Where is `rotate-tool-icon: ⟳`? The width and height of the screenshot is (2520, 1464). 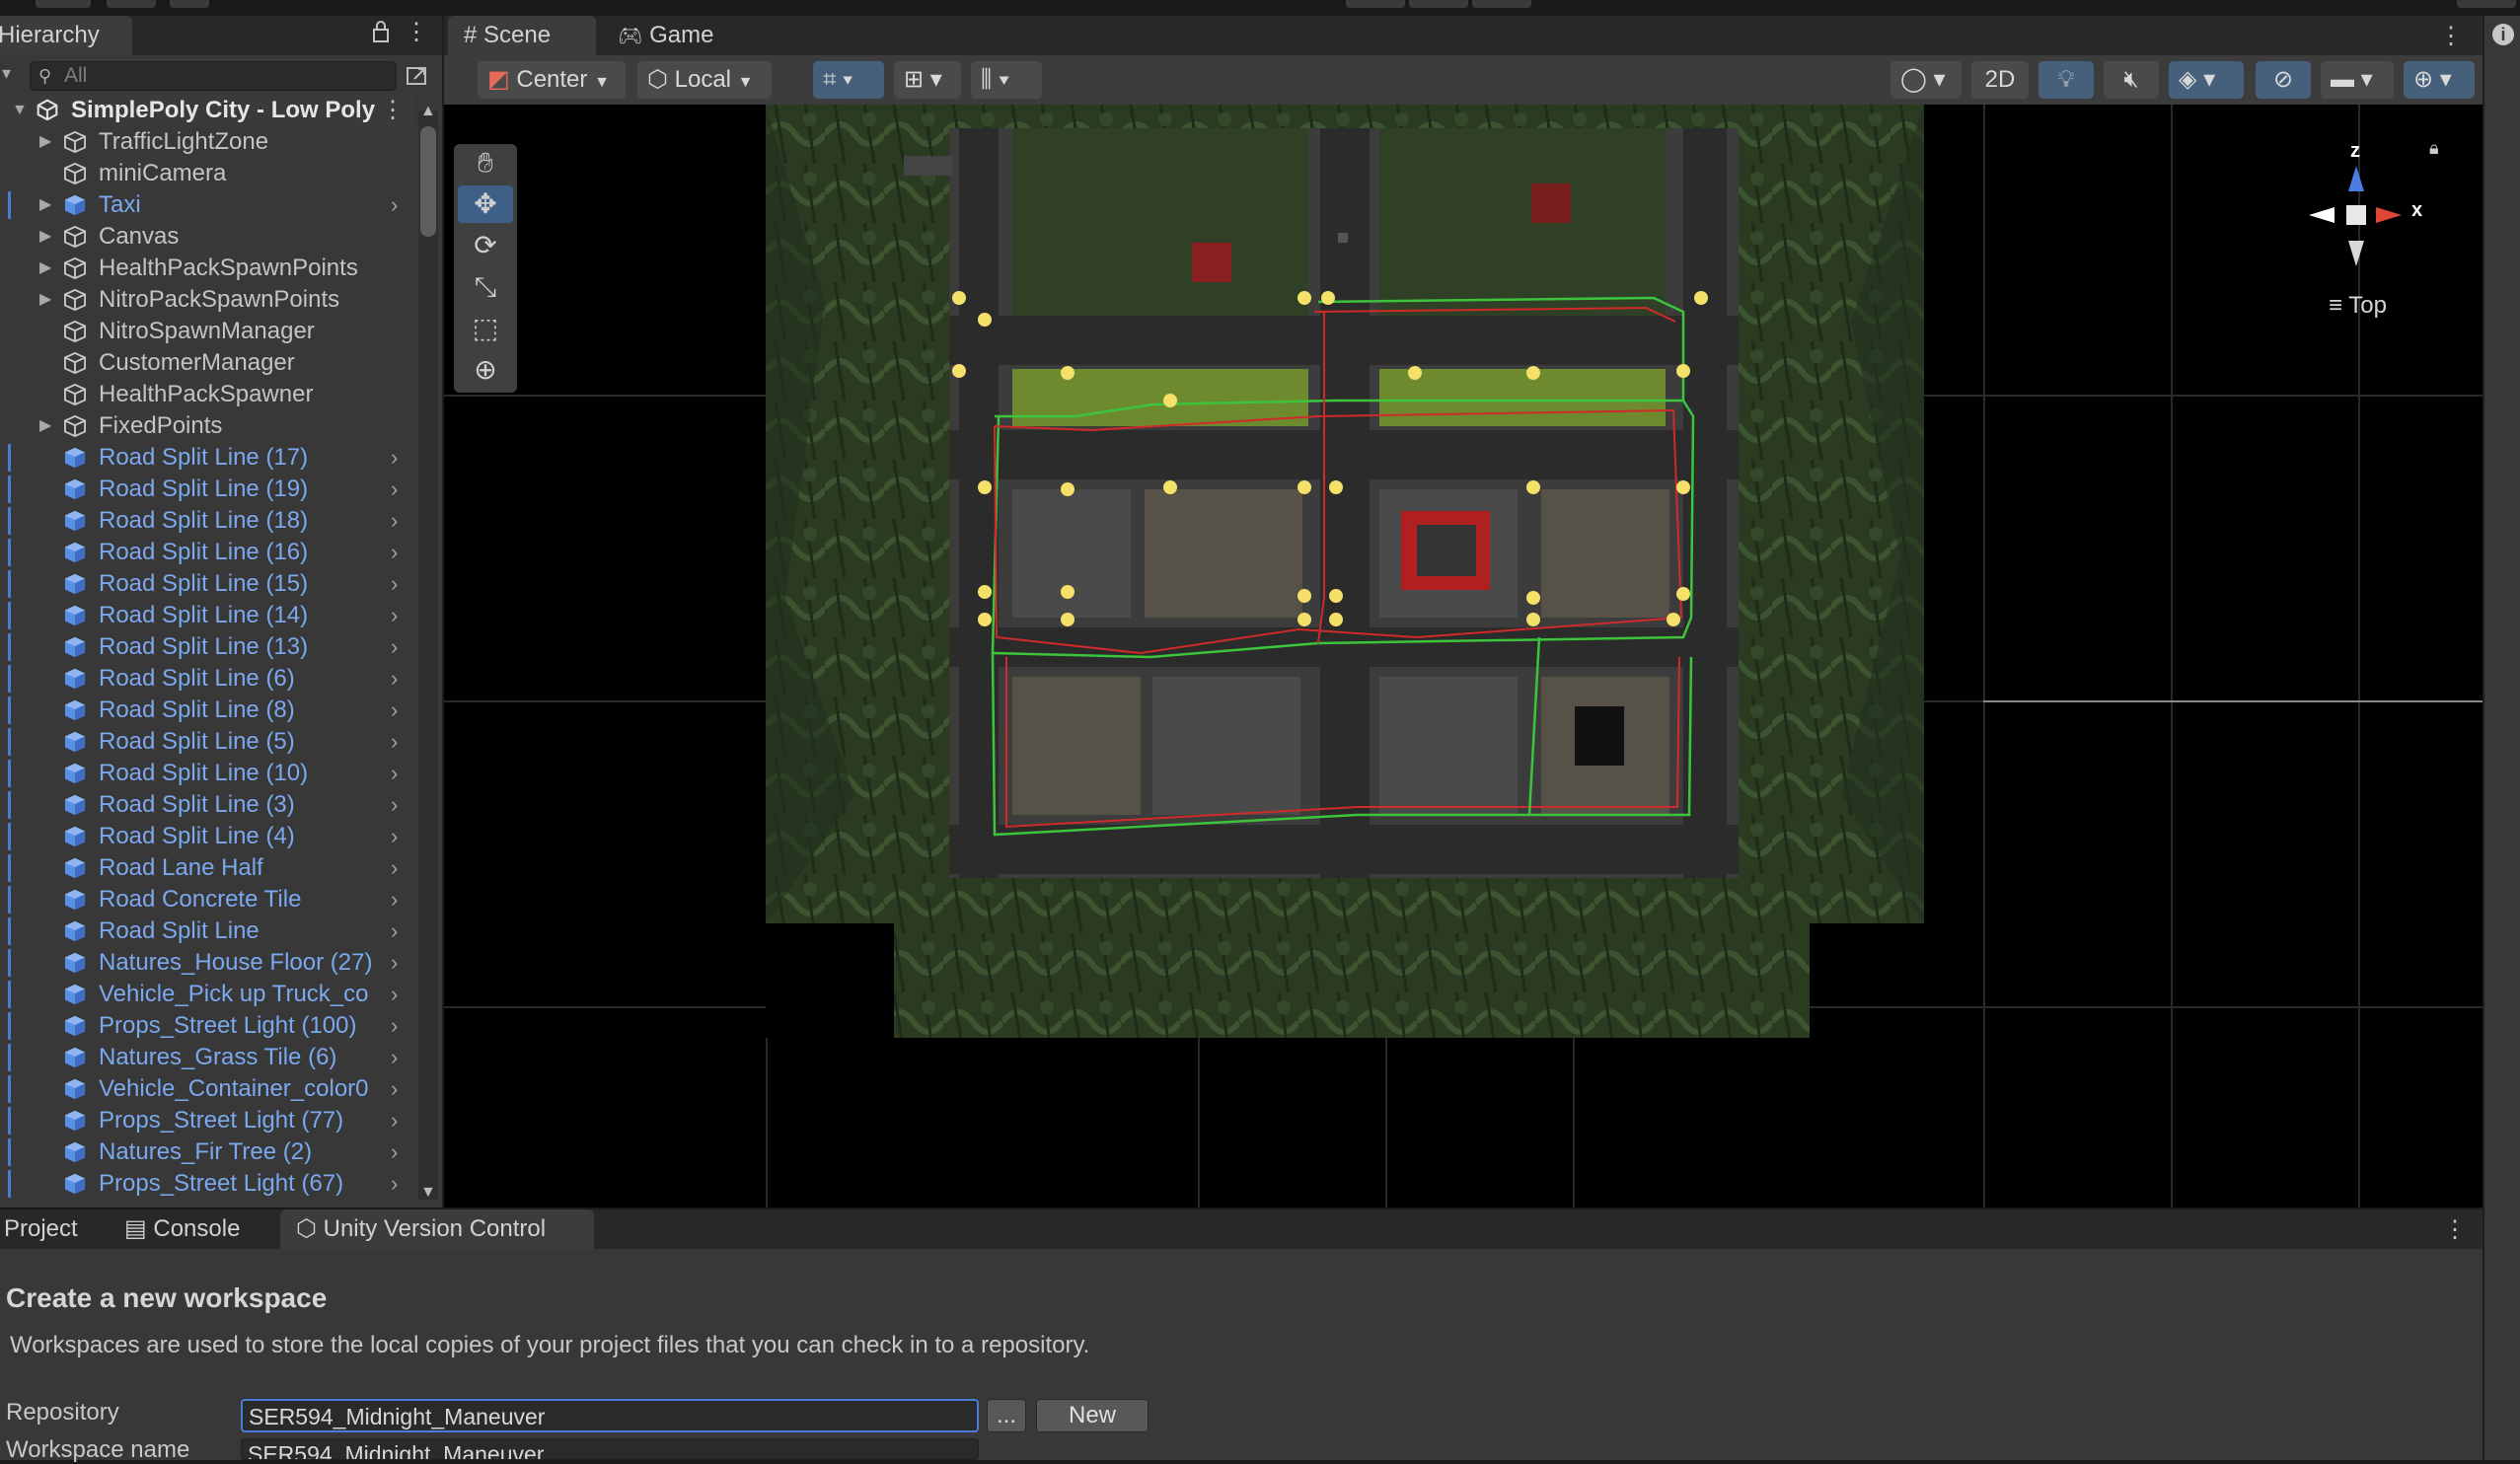
rotate-tool-icon: ⟳ is located at coordinates (485, 245).